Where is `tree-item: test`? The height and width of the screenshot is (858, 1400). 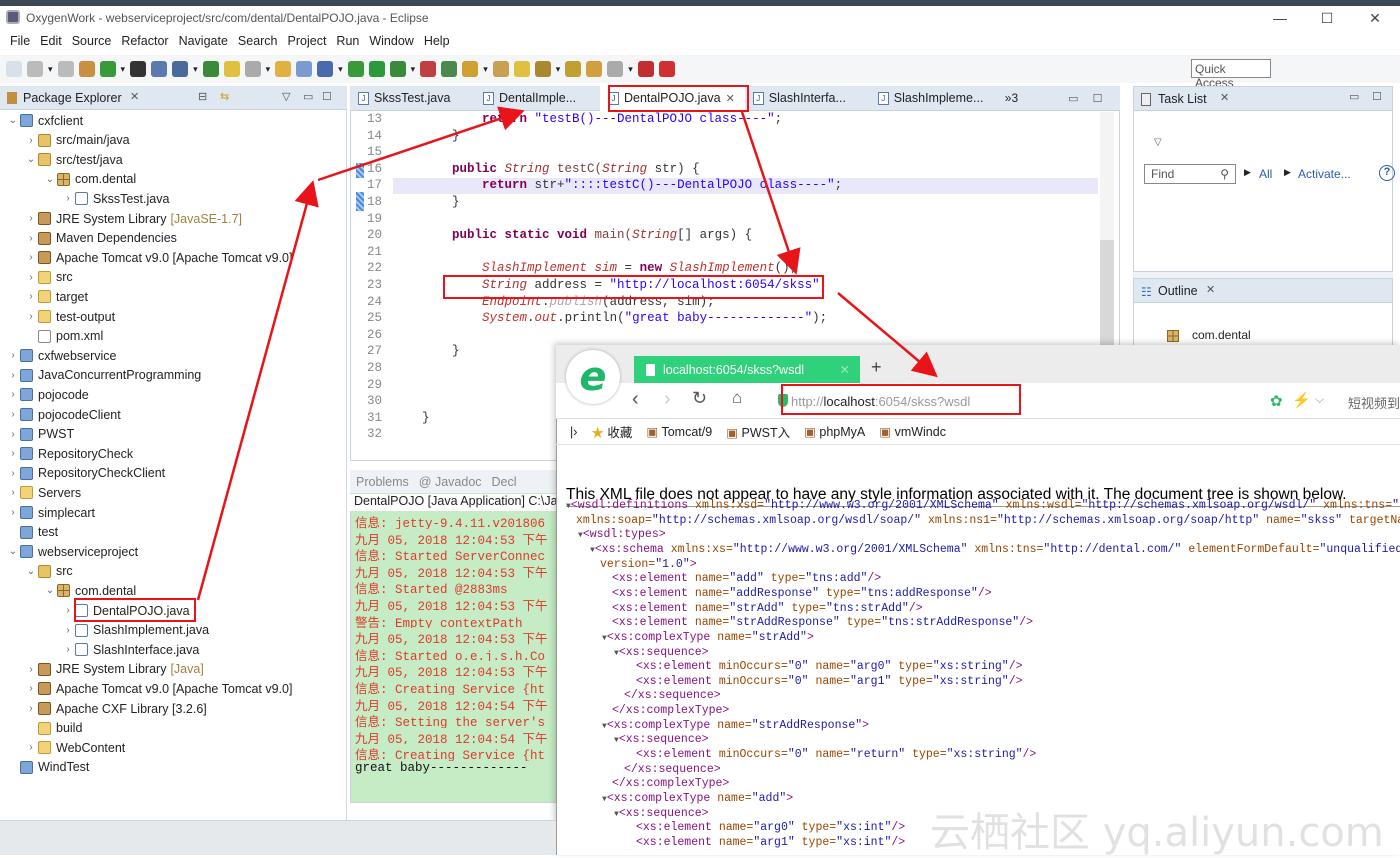
tree-item: test is located at coordinates (32, 532).